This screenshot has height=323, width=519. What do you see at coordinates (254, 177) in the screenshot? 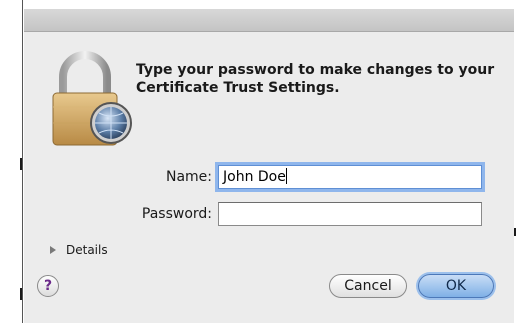
I see `name-field-value: John Doe` at bounding box center [254, 177].